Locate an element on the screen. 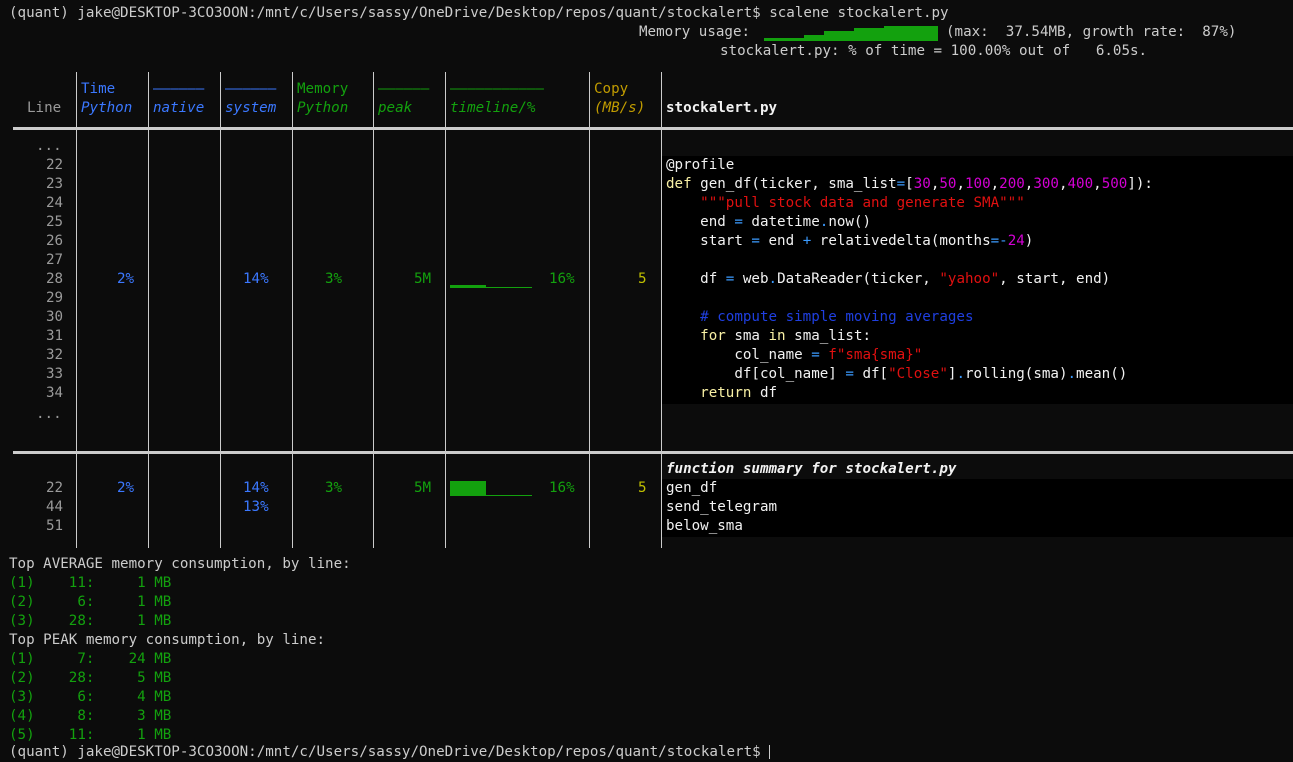  code-line-26: start = end + relativedelta(months=-24) is located at coordinates (850, 241).